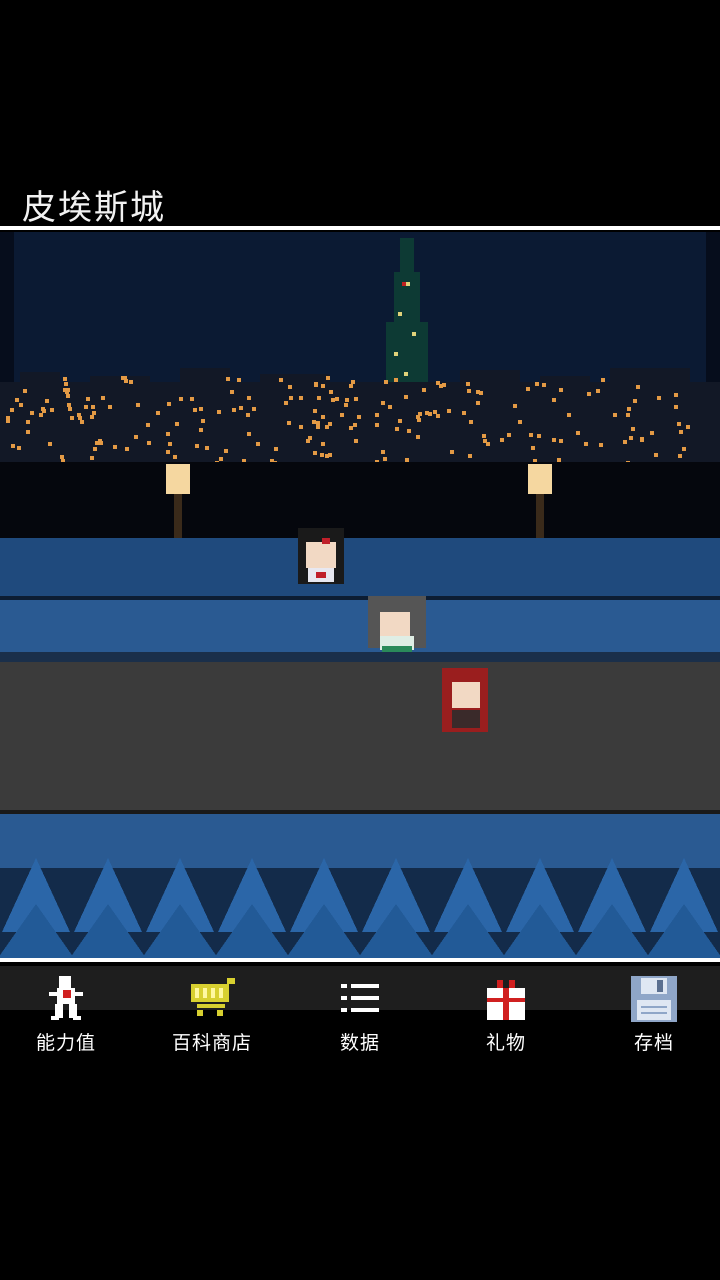  Describe the element at coordinates (213, 997) in the screenshot. I see `shopping-cart-icon` at that location.